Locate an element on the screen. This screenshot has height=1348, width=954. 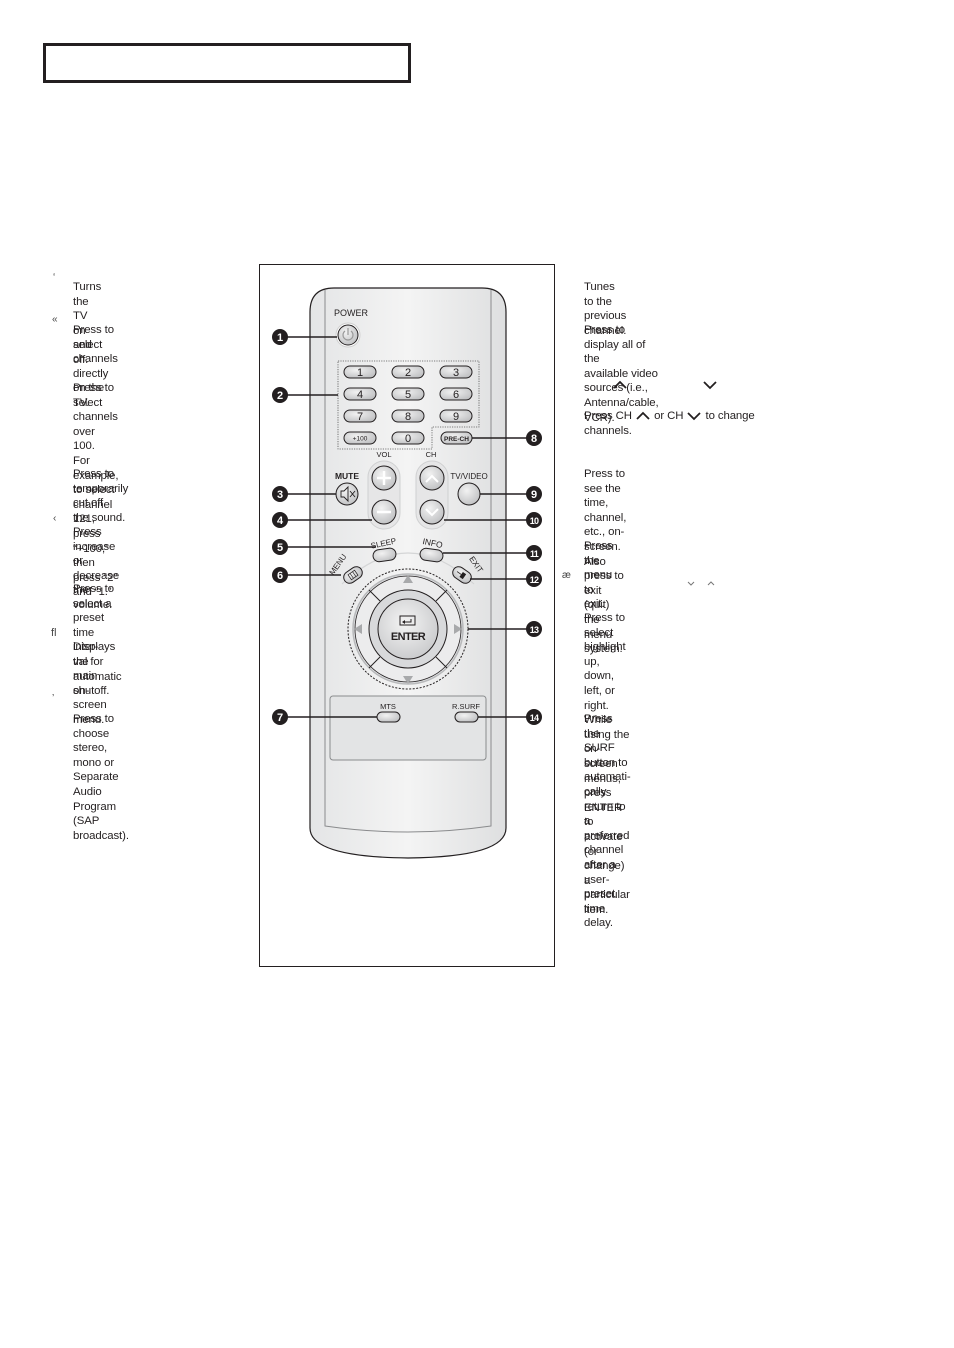
enter-label: ENTER is located at coordinates (408, 637).